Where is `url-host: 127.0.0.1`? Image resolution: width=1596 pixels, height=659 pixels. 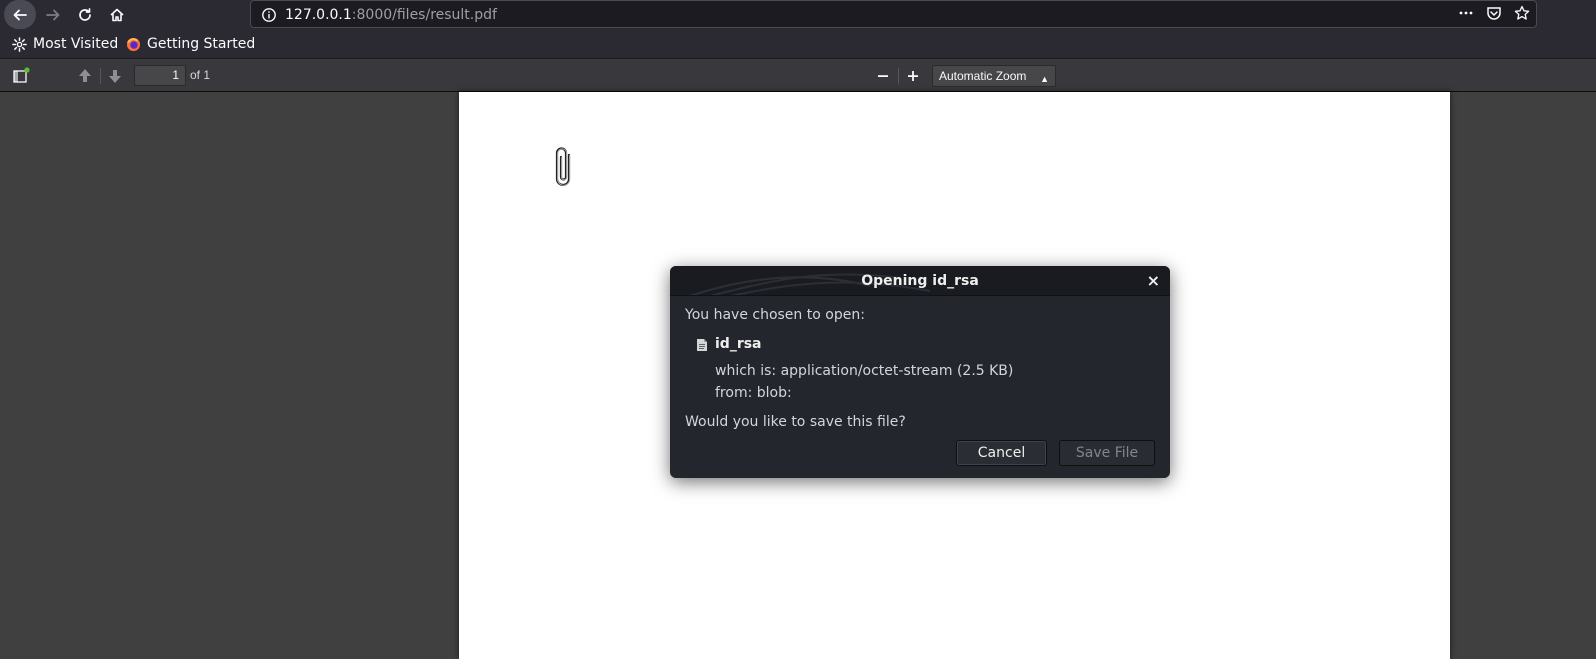
url-host: 127.0.0.1 is located at coordinates (318, 15).